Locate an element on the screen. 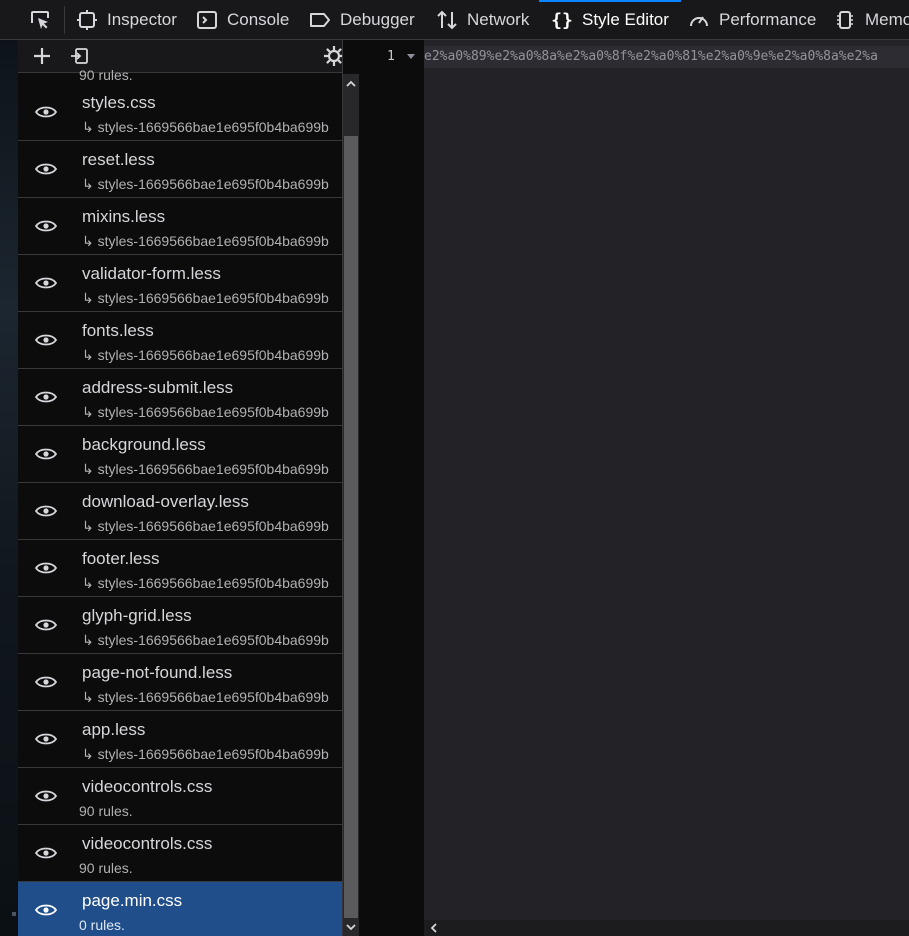 This screenshot has width=909, height=936. tab-performance: Performance is located at coordinates (752, 19).